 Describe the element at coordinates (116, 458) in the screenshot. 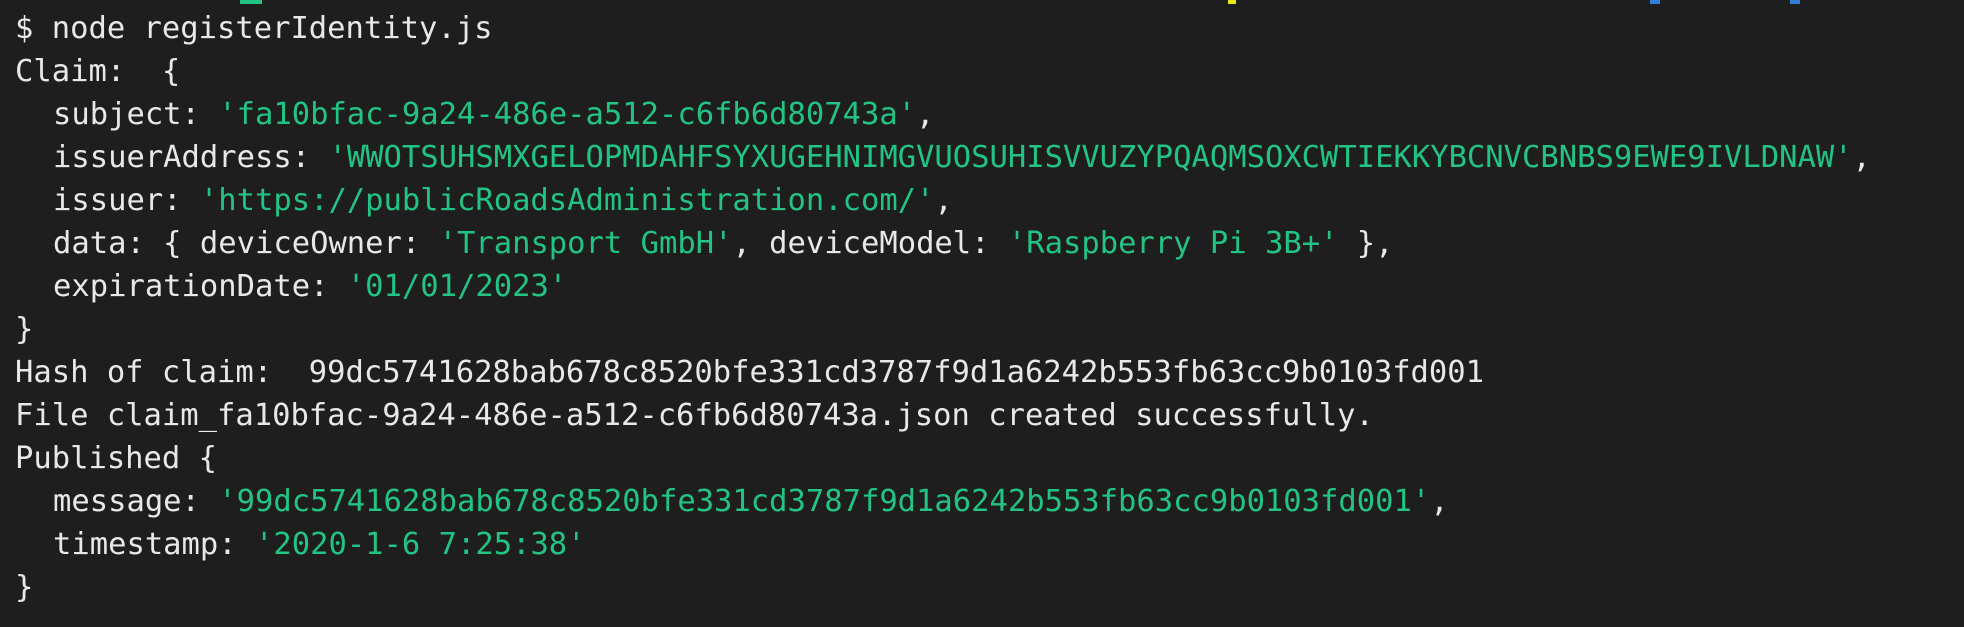

I see `published-header: Published {` at that location.